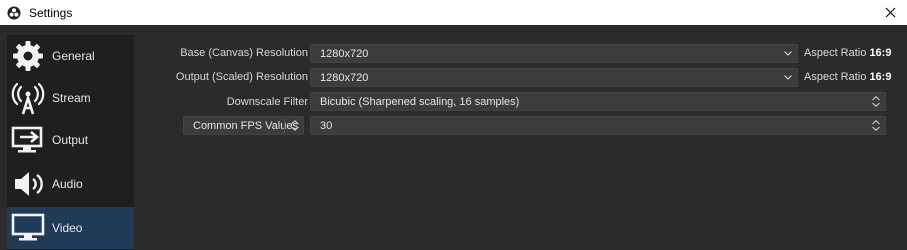  What do you see at coordinates (28, 184) in the screenshot?
I see `speaker-icon` at bounding box center [28, 184].